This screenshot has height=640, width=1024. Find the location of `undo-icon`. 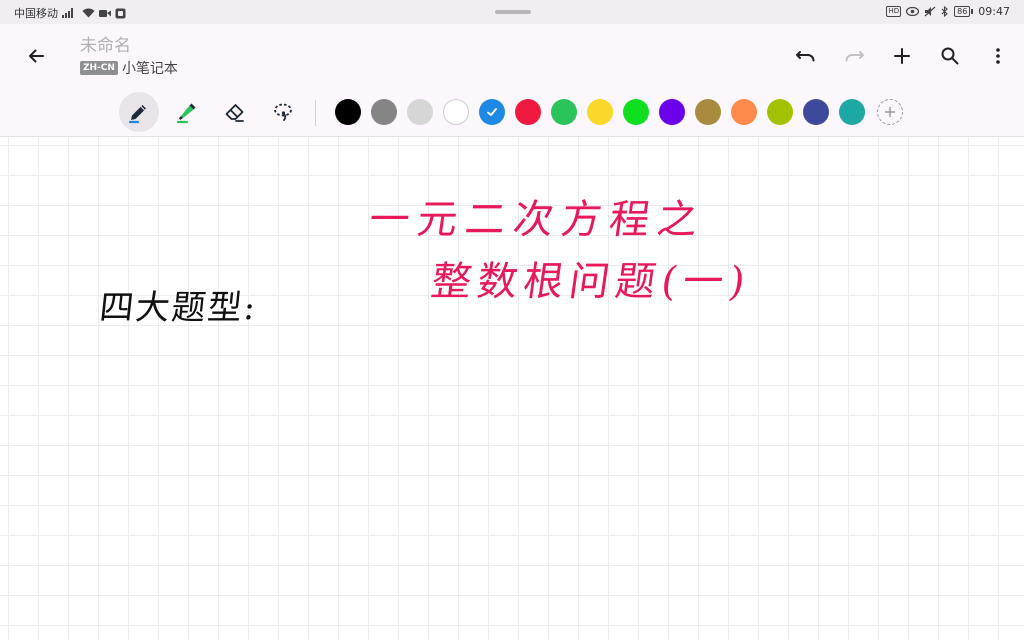

undo-icon is located at coordinates (805, 56).